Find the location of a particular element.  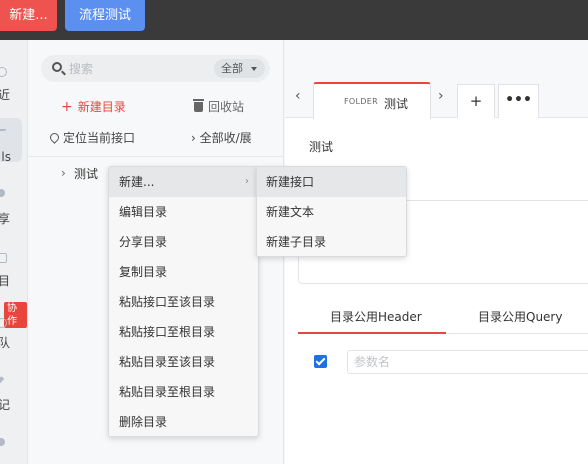

api-icon is located at coordinates (3, 129).